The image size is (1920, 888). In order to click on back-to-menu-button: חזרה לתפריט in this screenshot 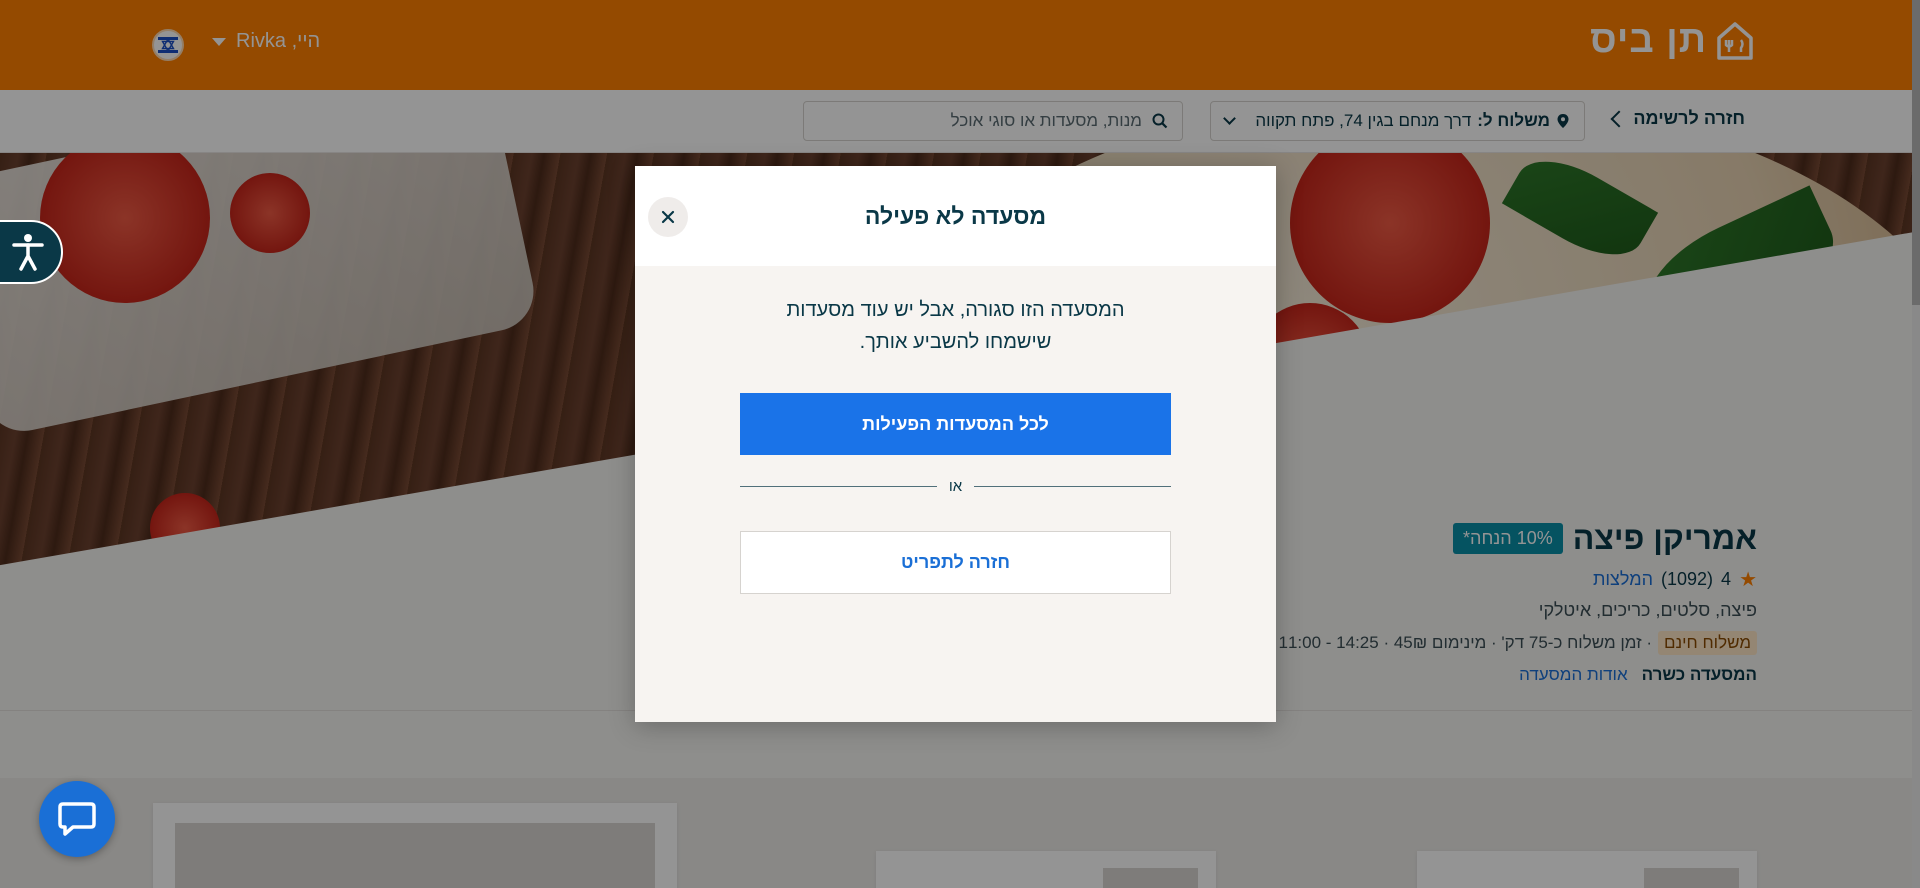, I will do `click(955, 562)`.